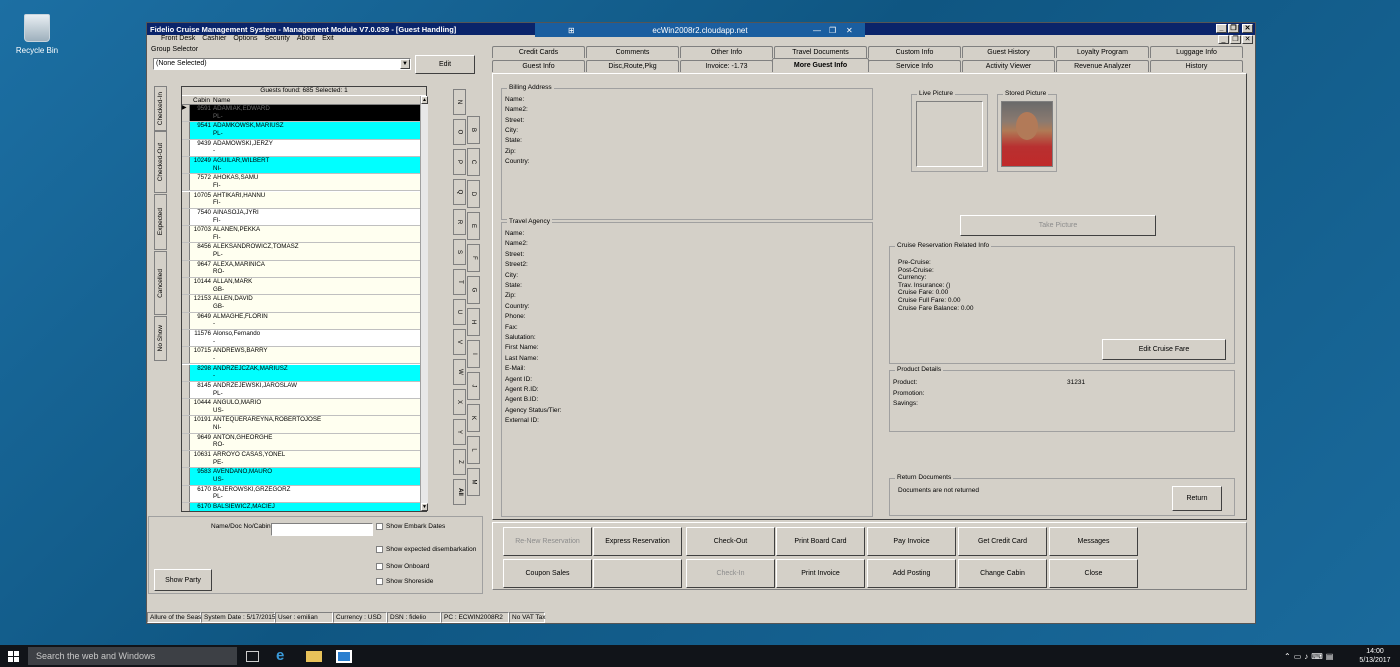 The width and height of the screenshot is (1400, 667). Describe the element at coordinates (1102, 52) in the screenshot. I see `tab-loyalty-program: Loyalty Program` at that location.